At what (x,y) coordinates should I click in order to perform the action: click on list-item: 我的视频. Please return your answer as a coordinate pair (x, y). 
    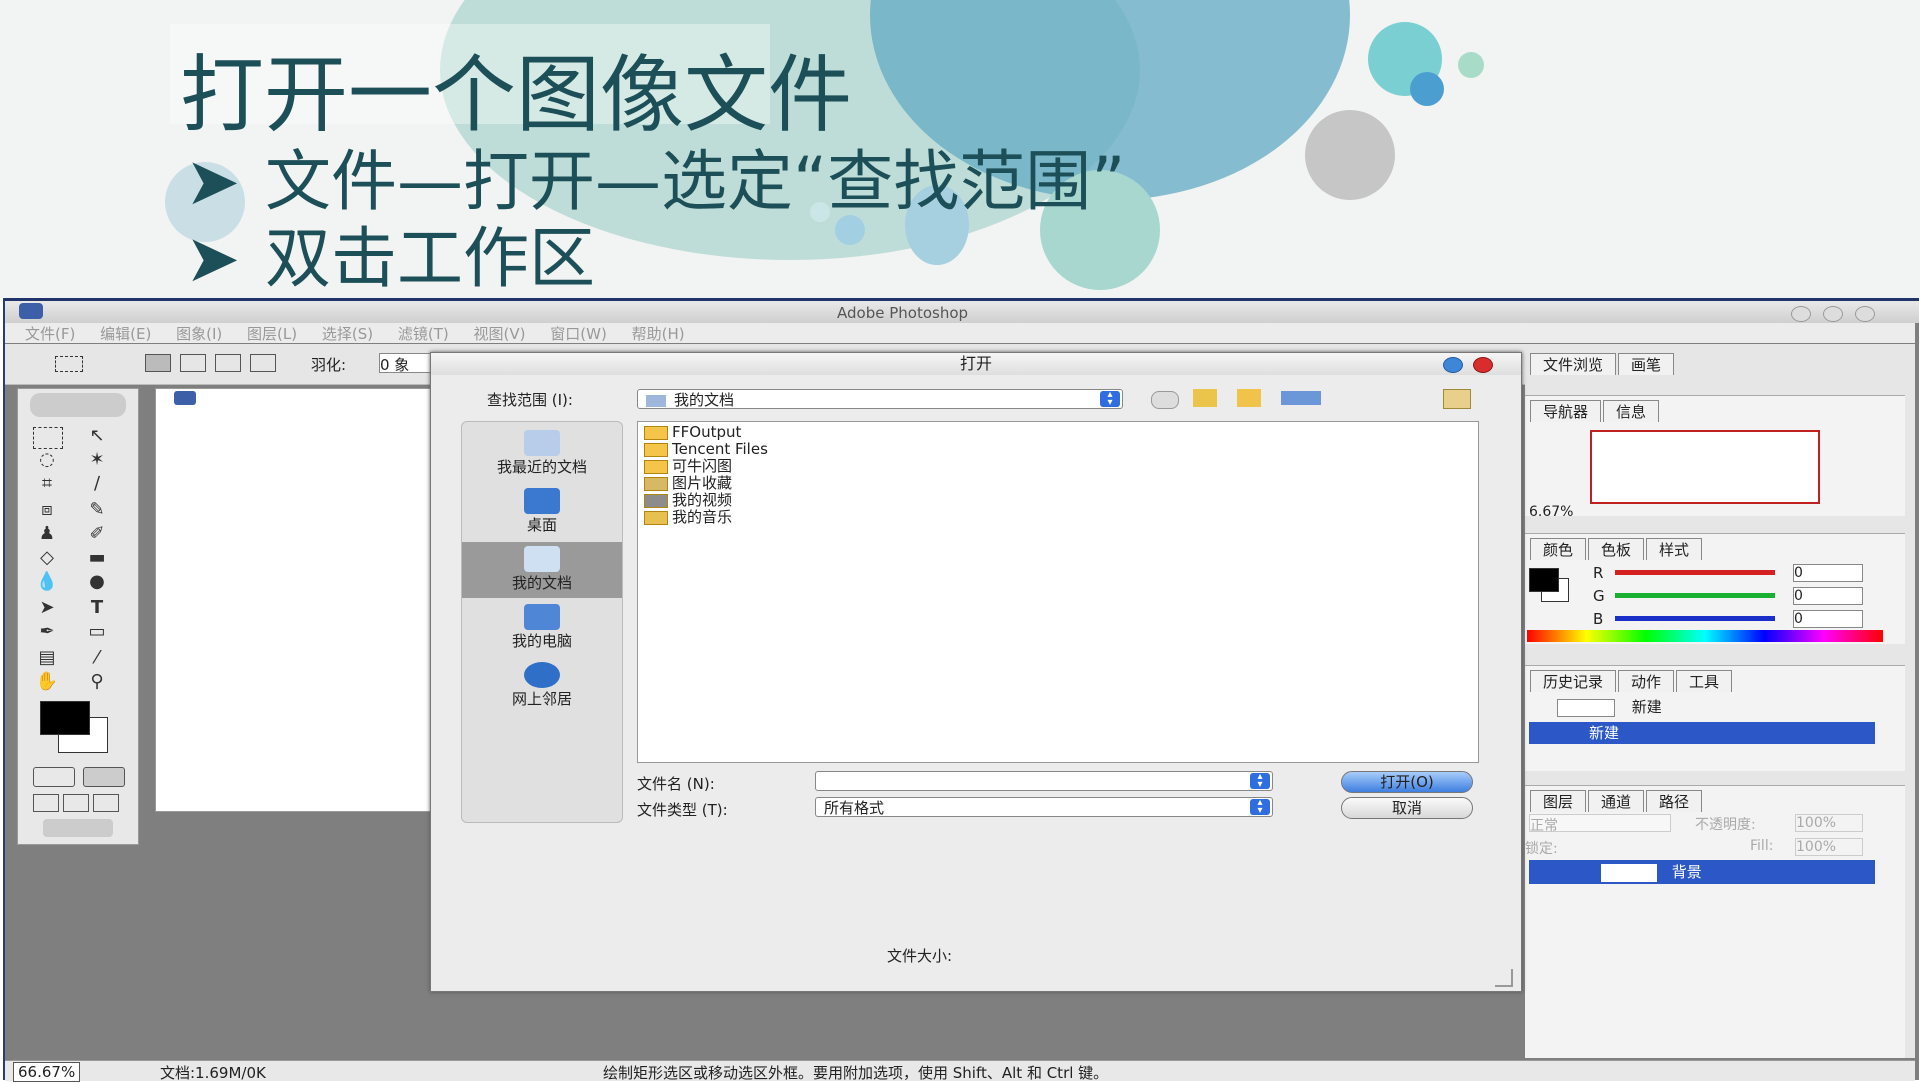
    Looking at the image, I should click on (688, 500).